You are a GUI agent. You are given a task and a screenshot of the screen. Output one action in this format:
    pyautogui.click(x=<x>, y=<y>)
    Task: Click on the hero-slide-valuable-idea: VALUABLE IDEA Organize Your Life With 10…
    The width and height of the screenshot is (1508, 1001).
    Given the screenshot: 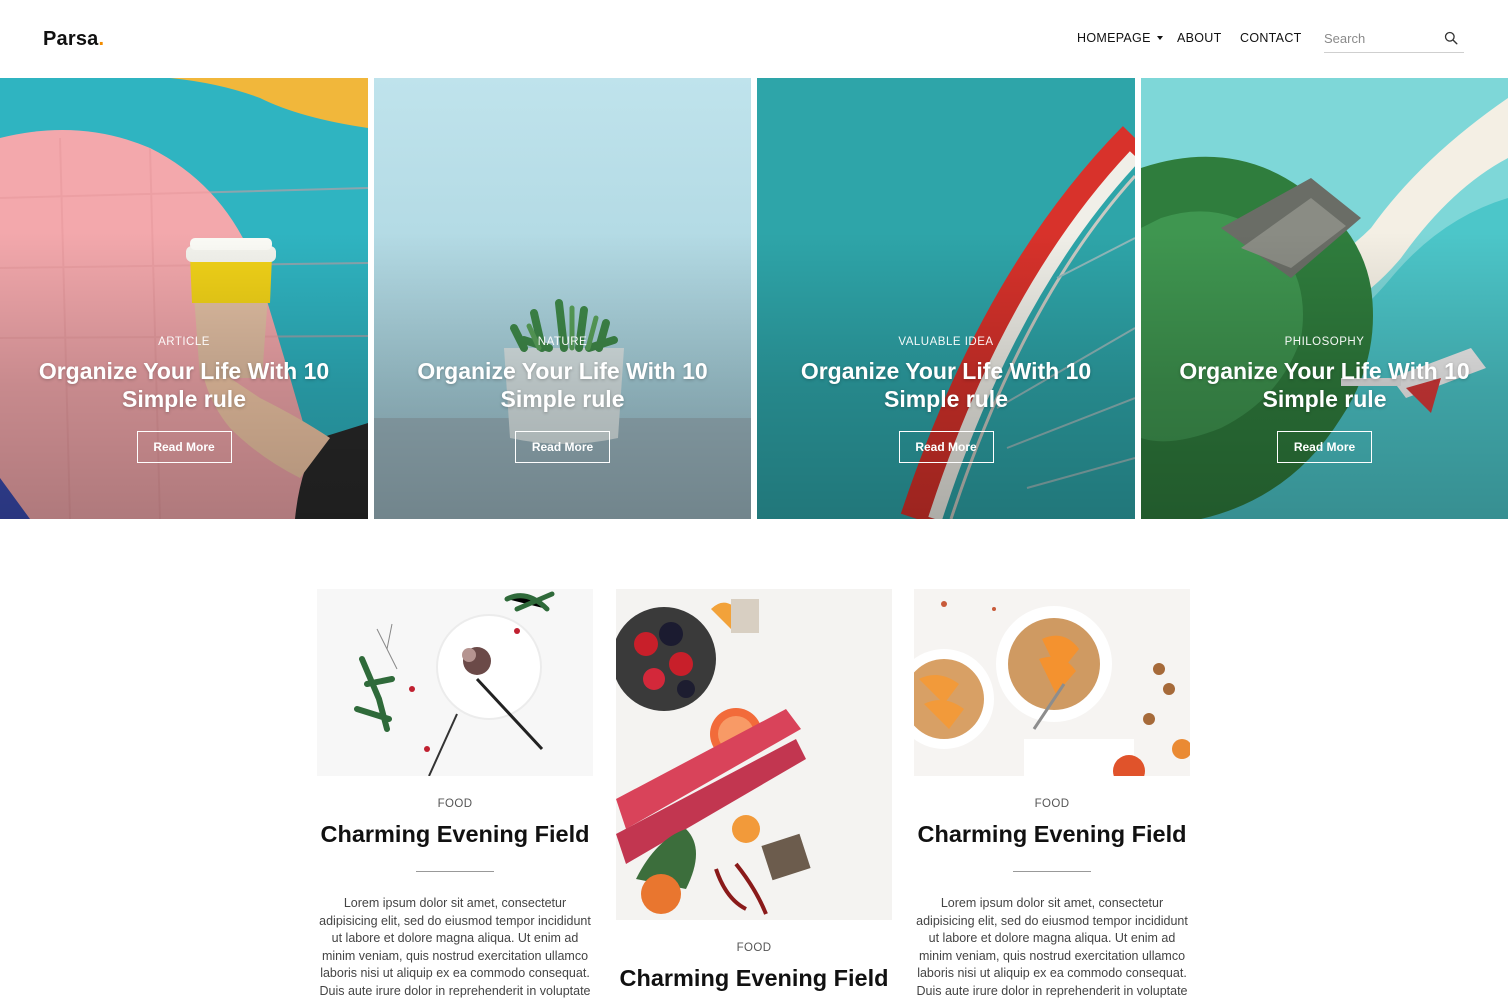 What is the action you would take?
    pyautogui.click(x=946, y=298)
    